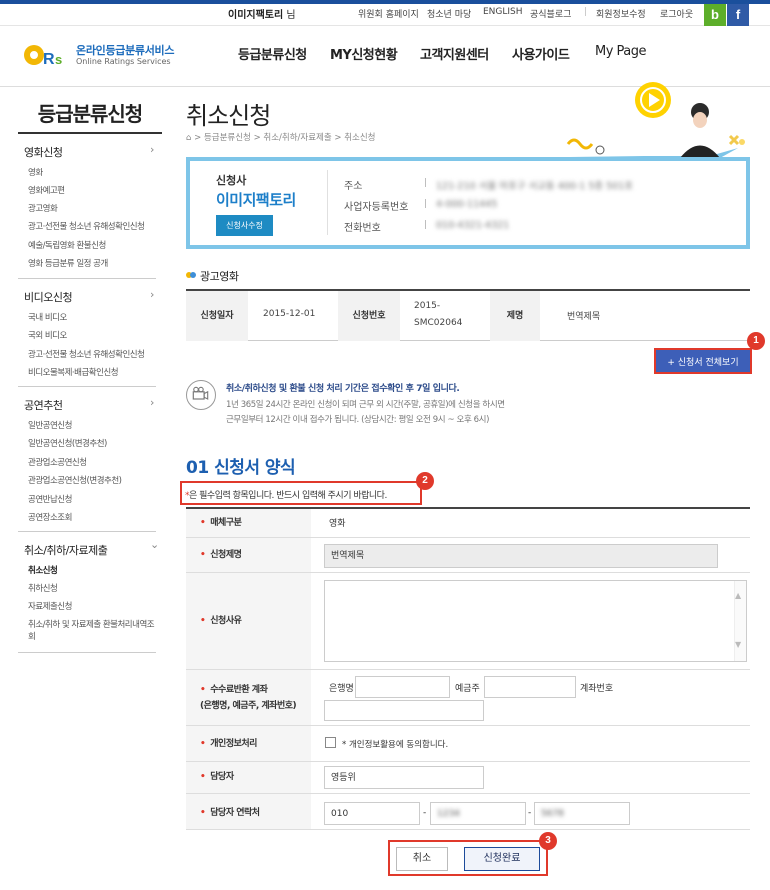 The image size is (770, 890). I want to click on step-badge-3: 3, so click(548, 841).